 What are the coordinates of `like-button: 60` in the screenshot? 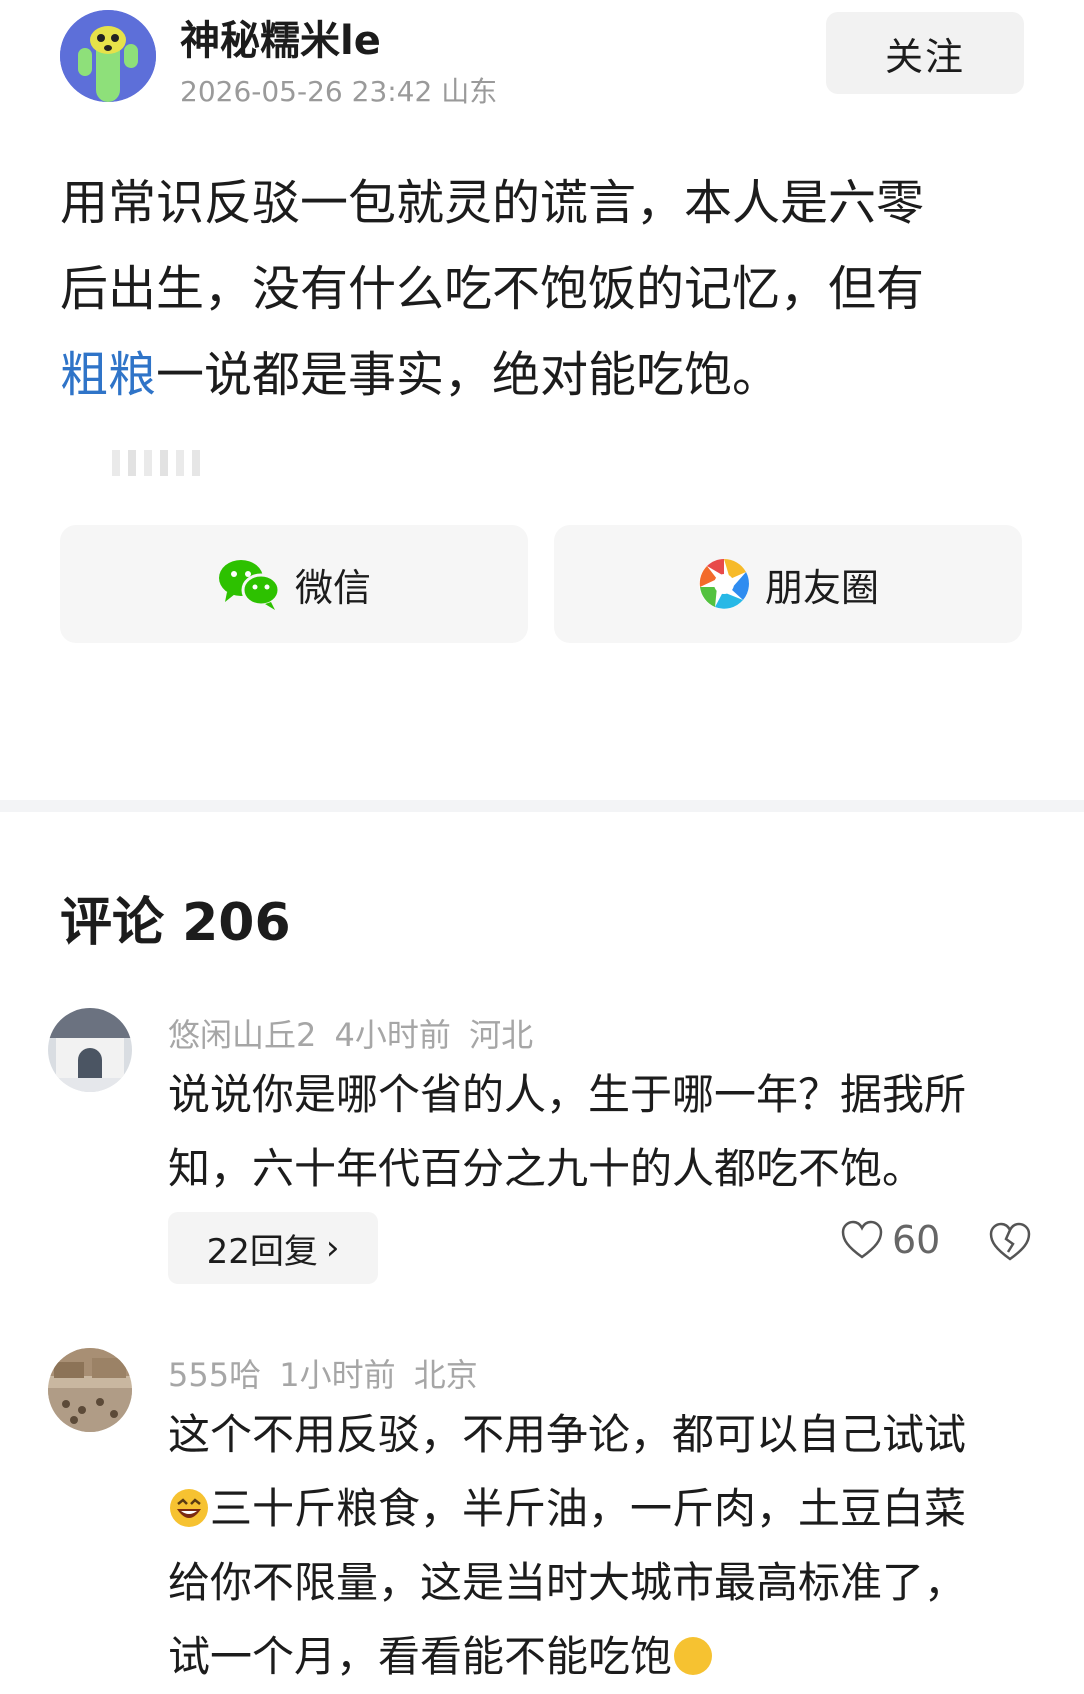 It's located at (890, 1240).